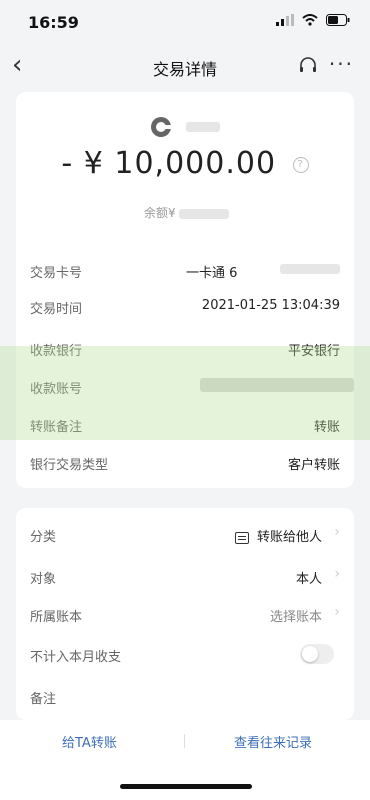 The image size is (370, 800). I want to click on balance-label: 余额¥, so click(160, 213).